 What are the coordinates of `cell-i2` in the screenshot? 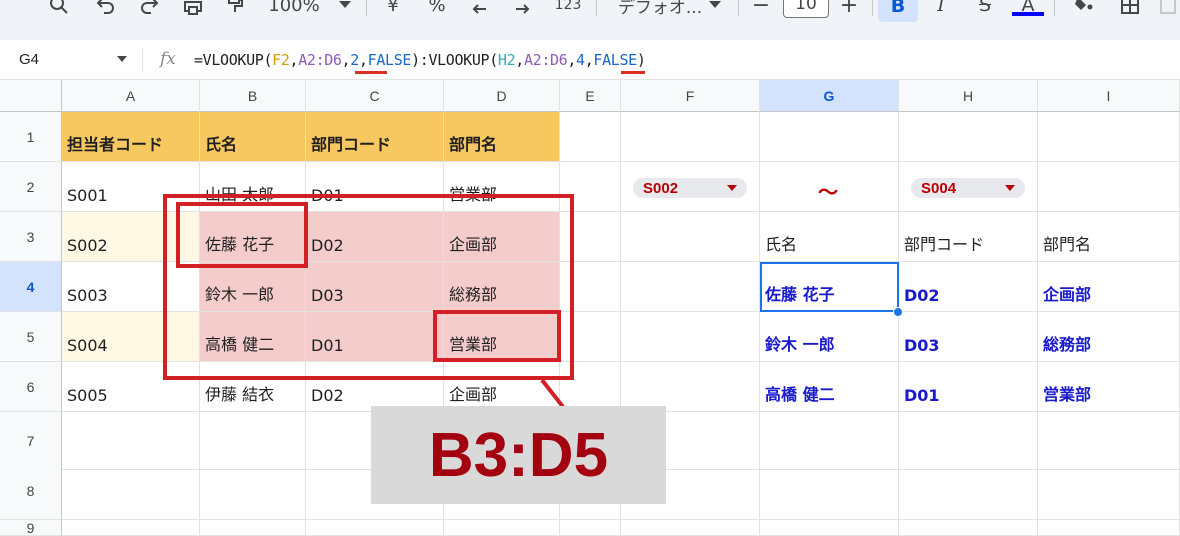 It's located at (1109, 187).